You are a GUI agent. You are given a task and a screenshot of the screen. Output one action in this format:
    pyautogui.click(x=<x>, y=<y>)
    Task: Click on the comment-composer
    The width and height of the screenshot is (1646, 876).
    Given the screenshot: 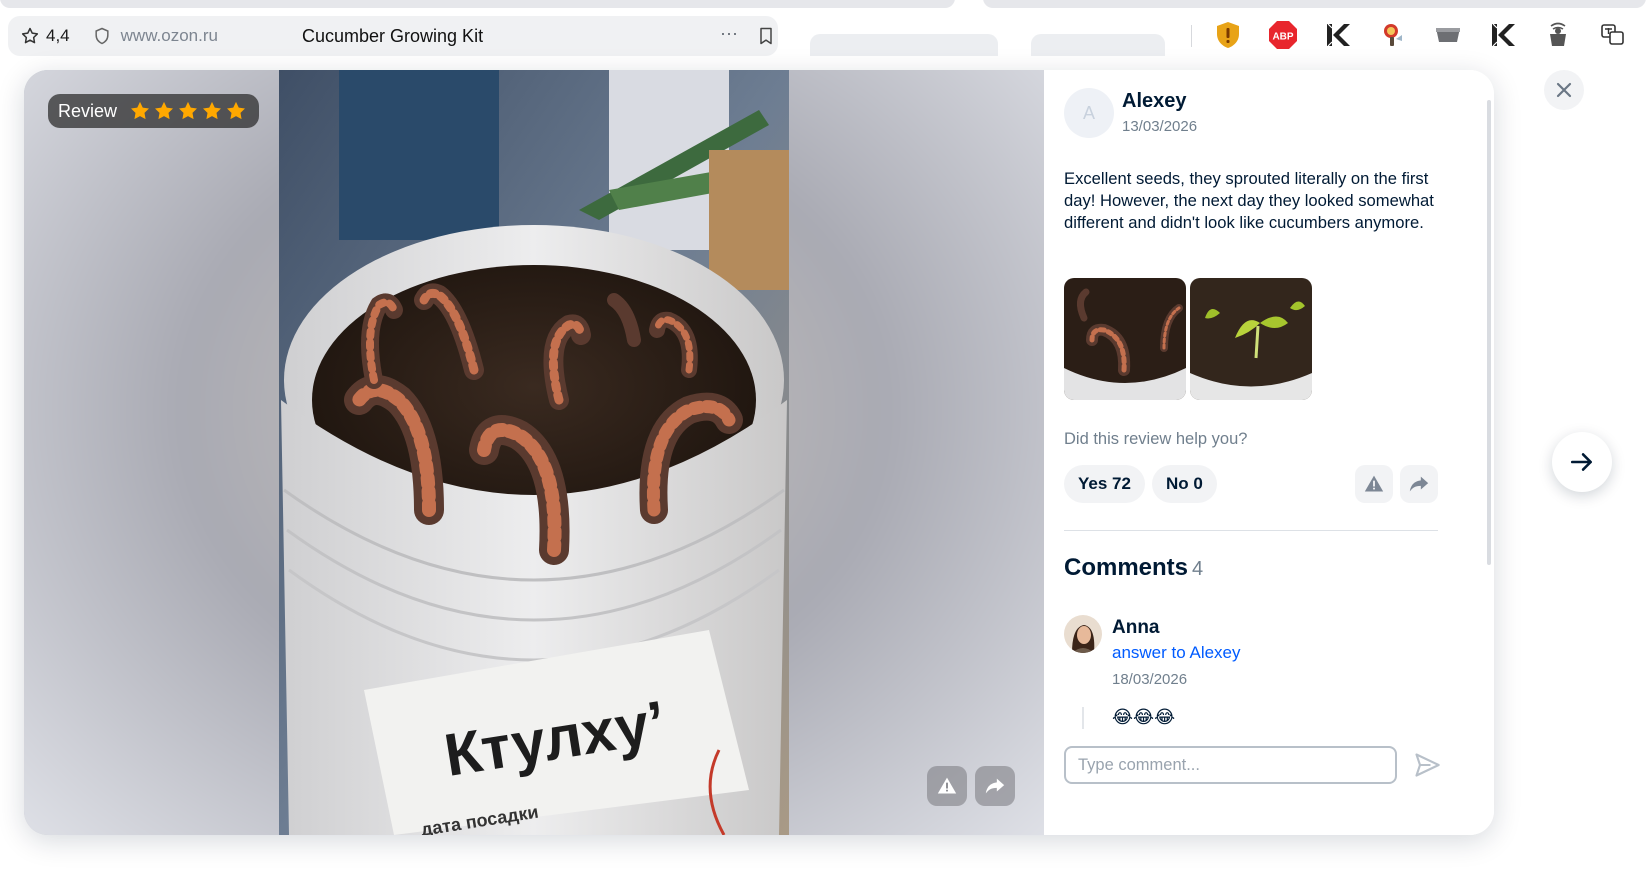 What is the action you would take?
    pyautogui.click(x=1269, y=766)
    